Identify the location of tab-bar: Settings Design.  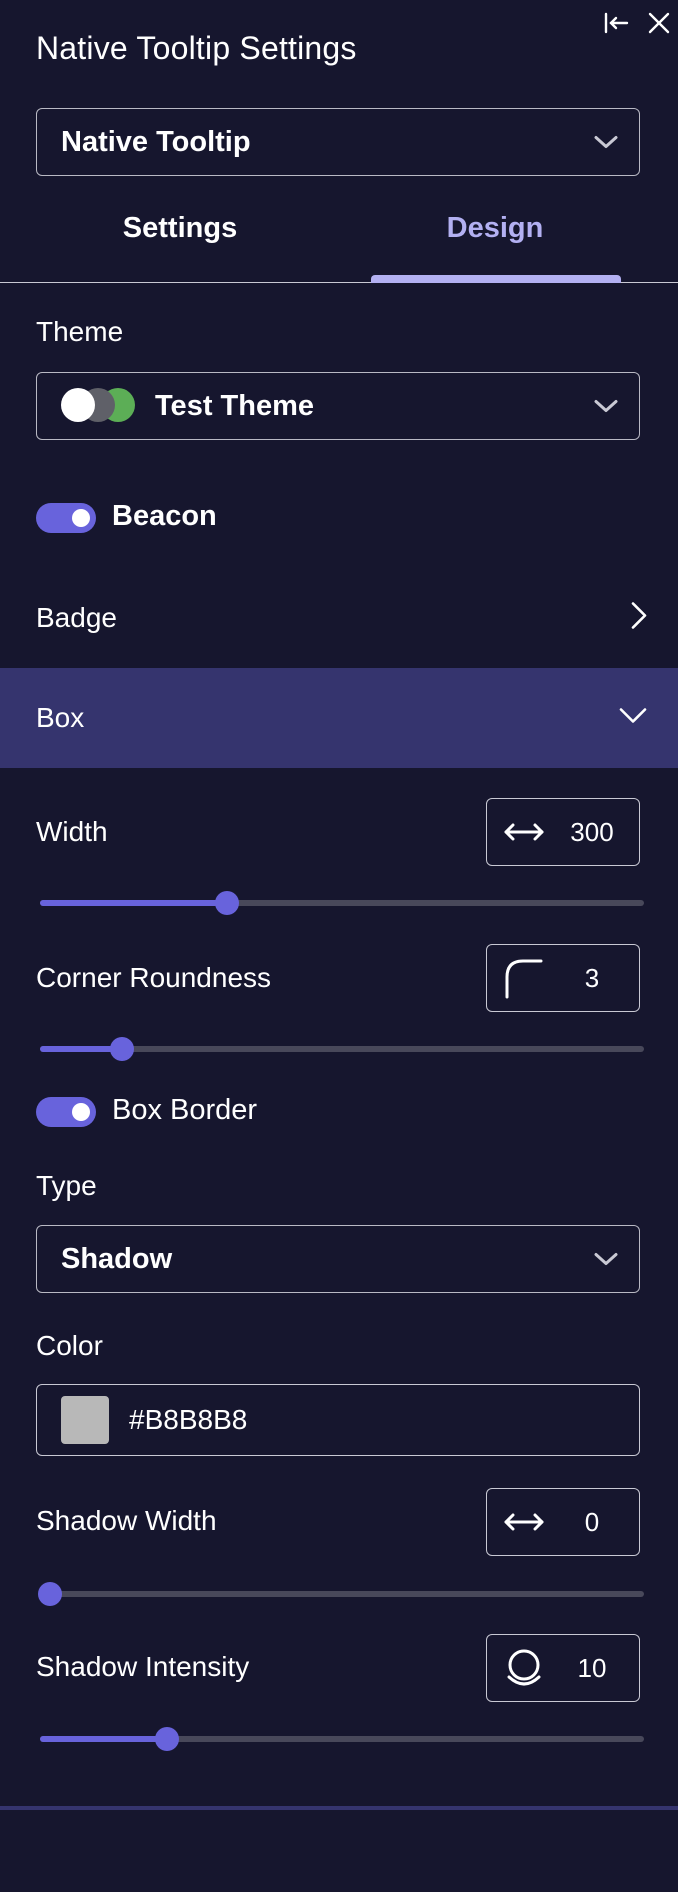
(339, 240).